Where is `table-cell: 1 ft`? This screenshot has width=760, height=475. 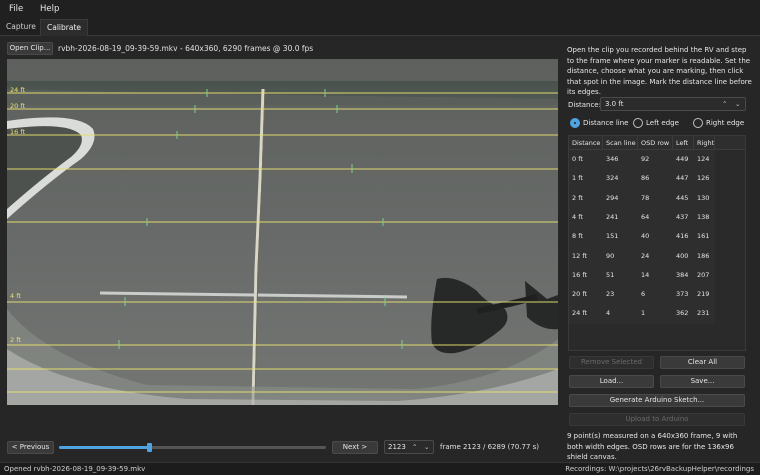
table-cell: 1 ft is located at coordinates (577, 178).